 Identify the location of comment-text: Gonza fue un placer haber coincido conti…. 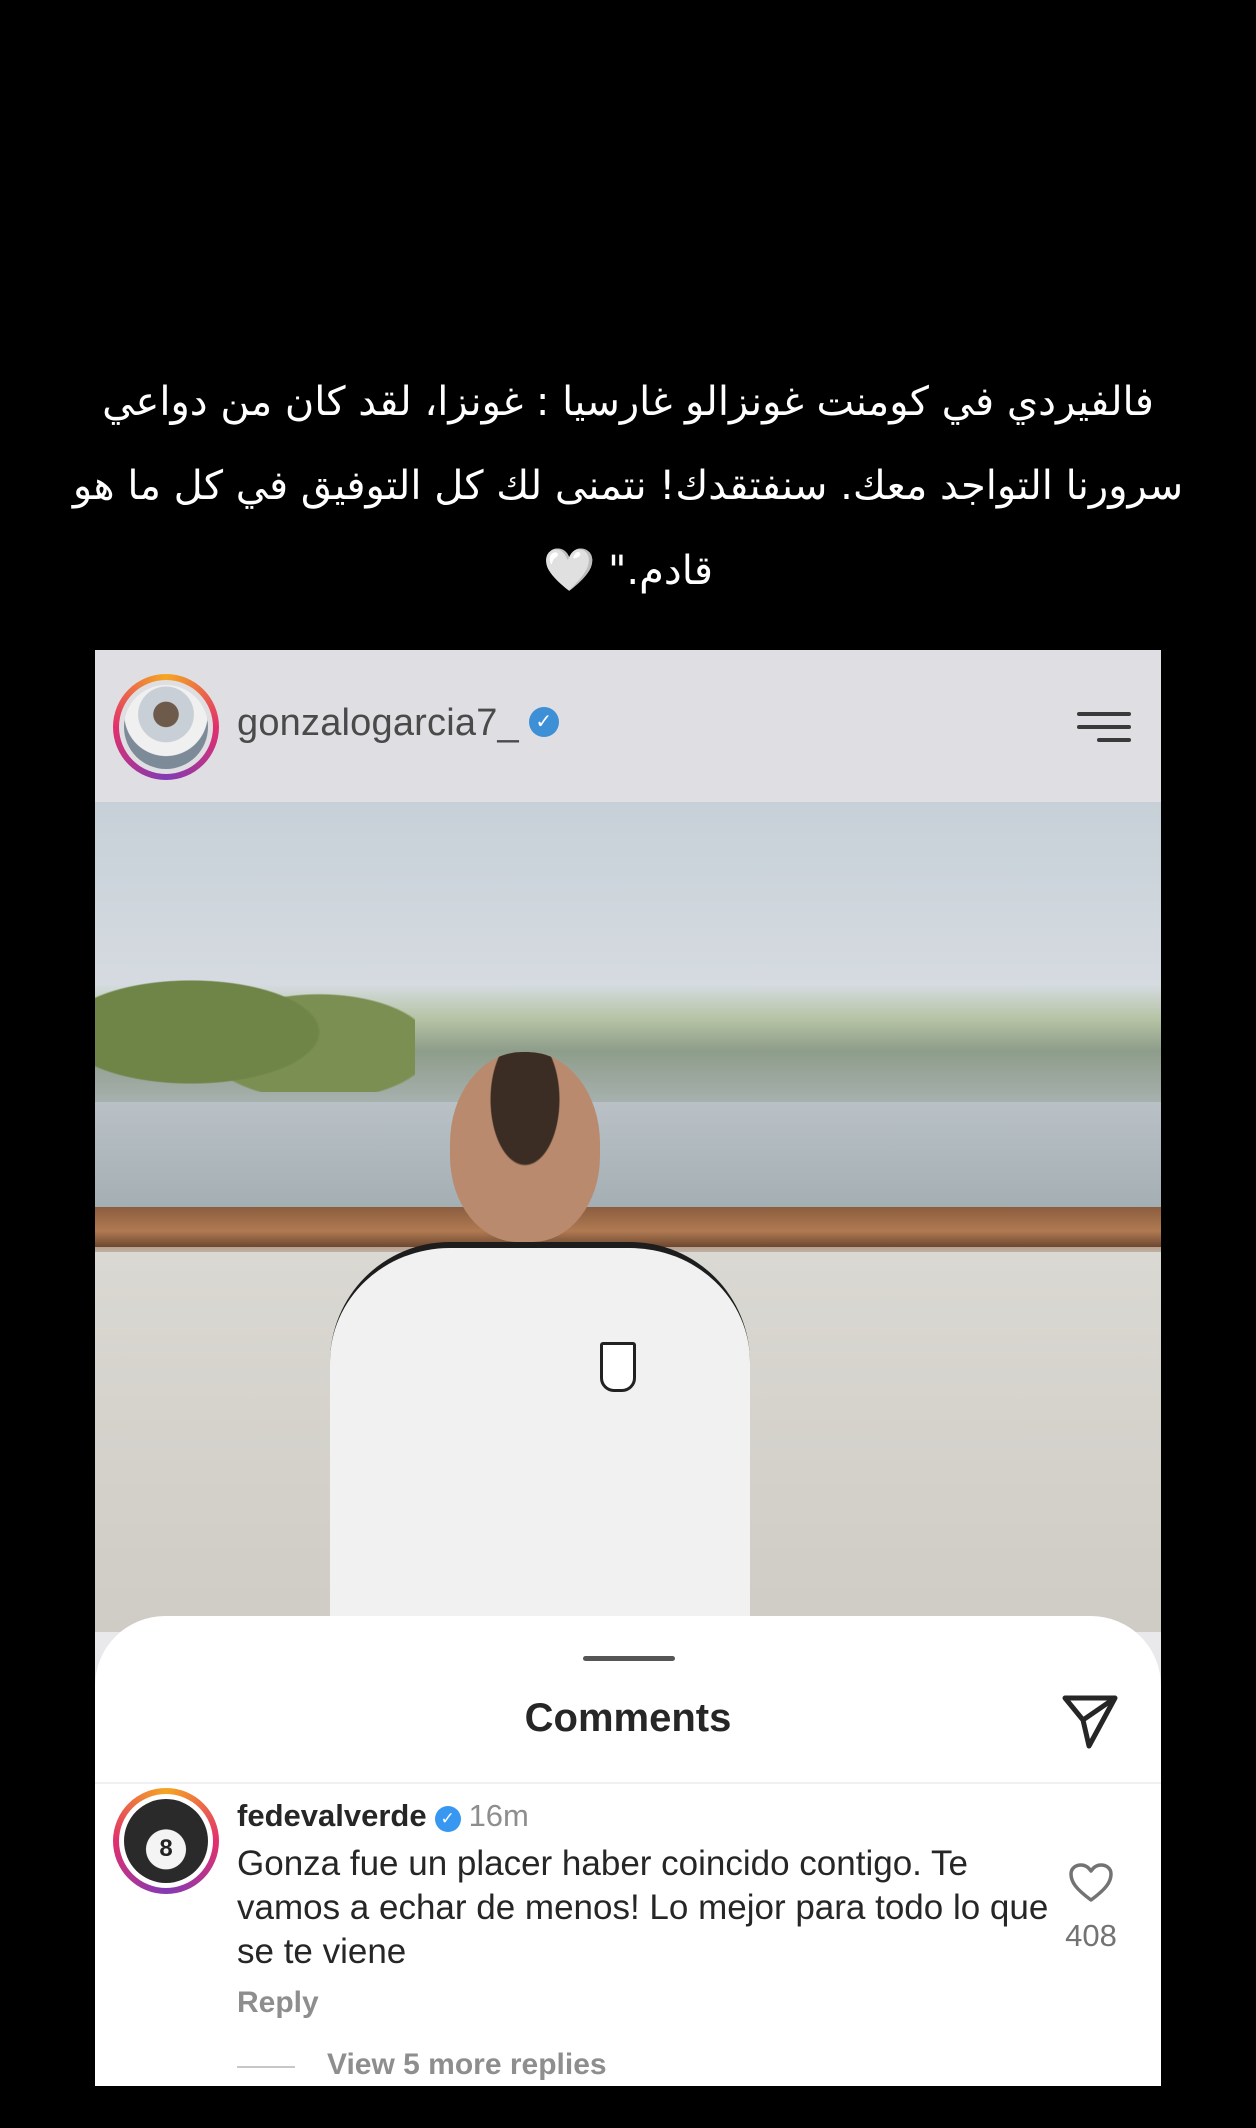
(643, 1907).